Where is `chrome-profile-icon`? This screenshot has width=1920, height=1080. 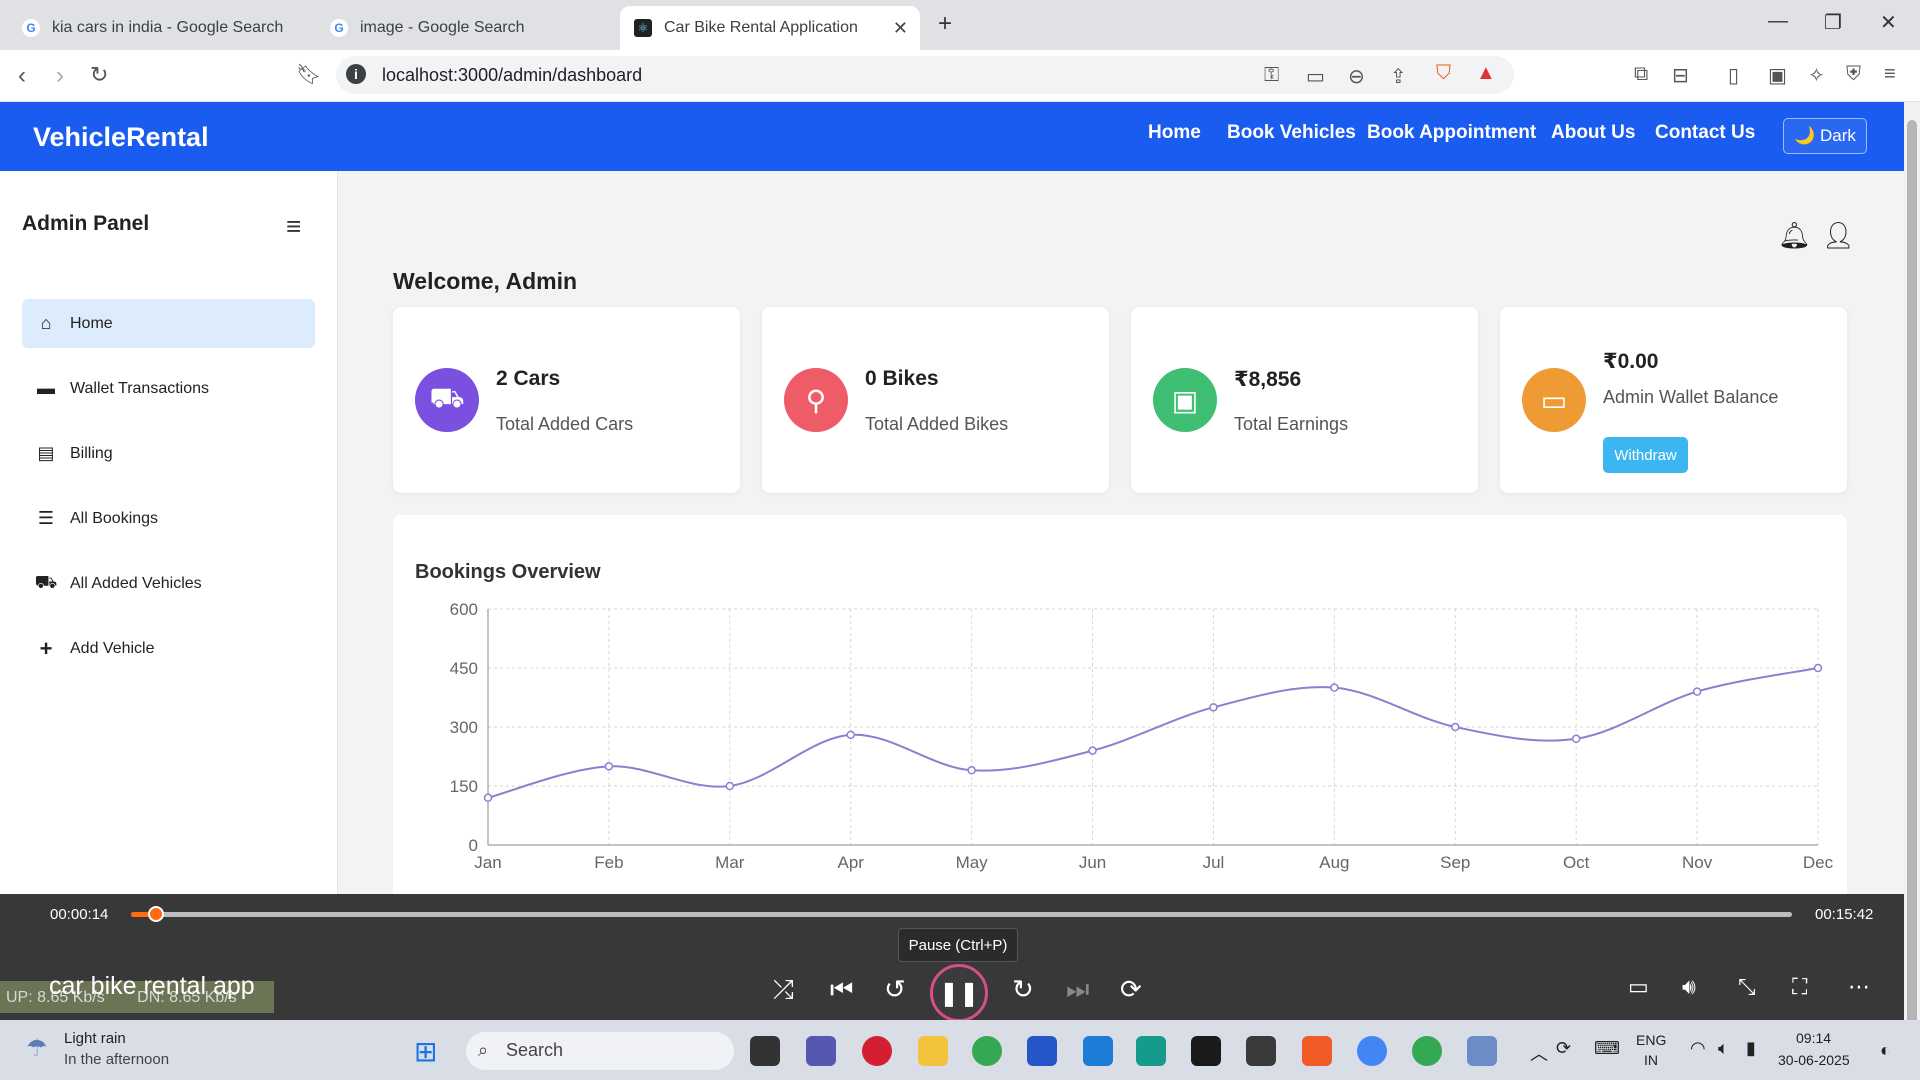 chrome-profile-icon is located at coordinates (1372, 1051).